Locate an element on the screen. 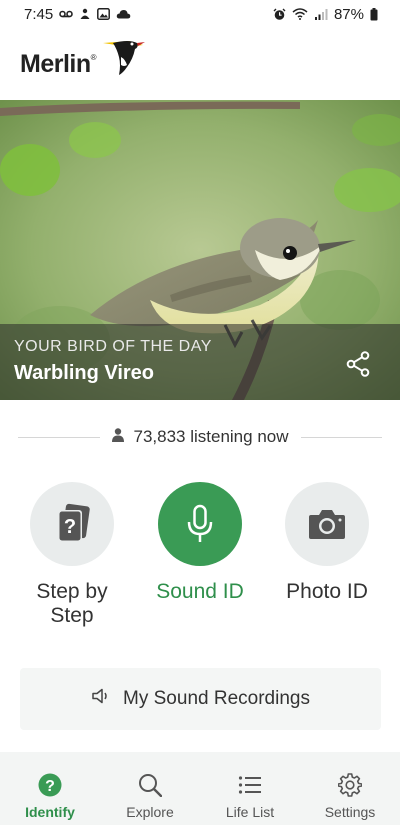 The width and height of the screenshot is (400, 825). gear-icon is located at coordinates (350, 785).